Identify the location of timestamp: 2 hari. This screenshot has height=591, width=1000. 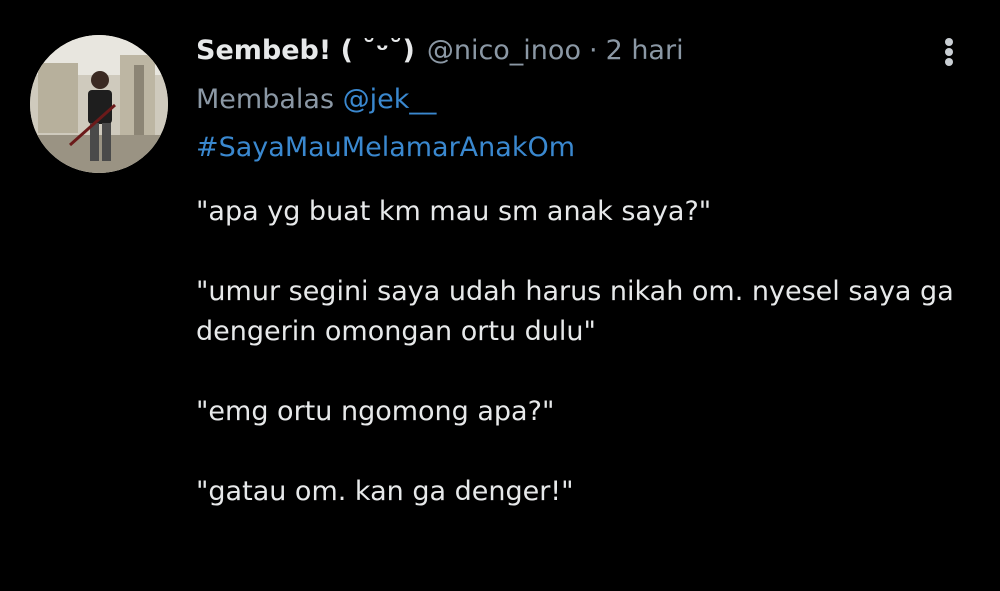
(645, 51).